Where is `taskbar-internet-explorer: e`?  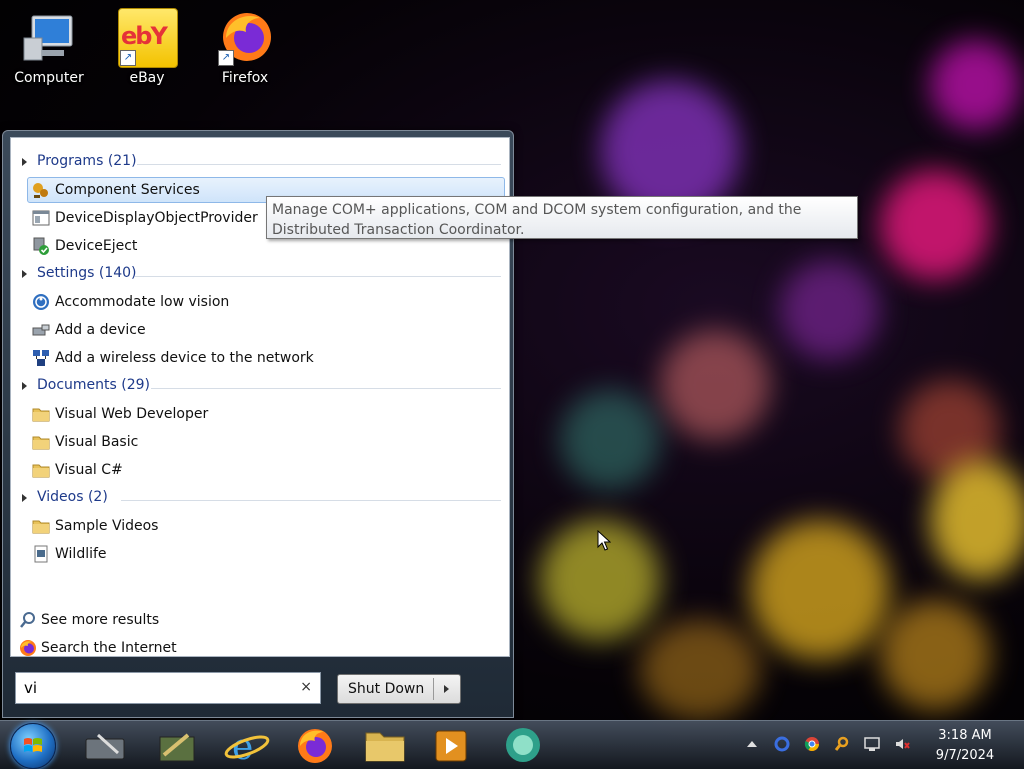 taskbar-internet-explorer: e is located at coordinates (247, 746).